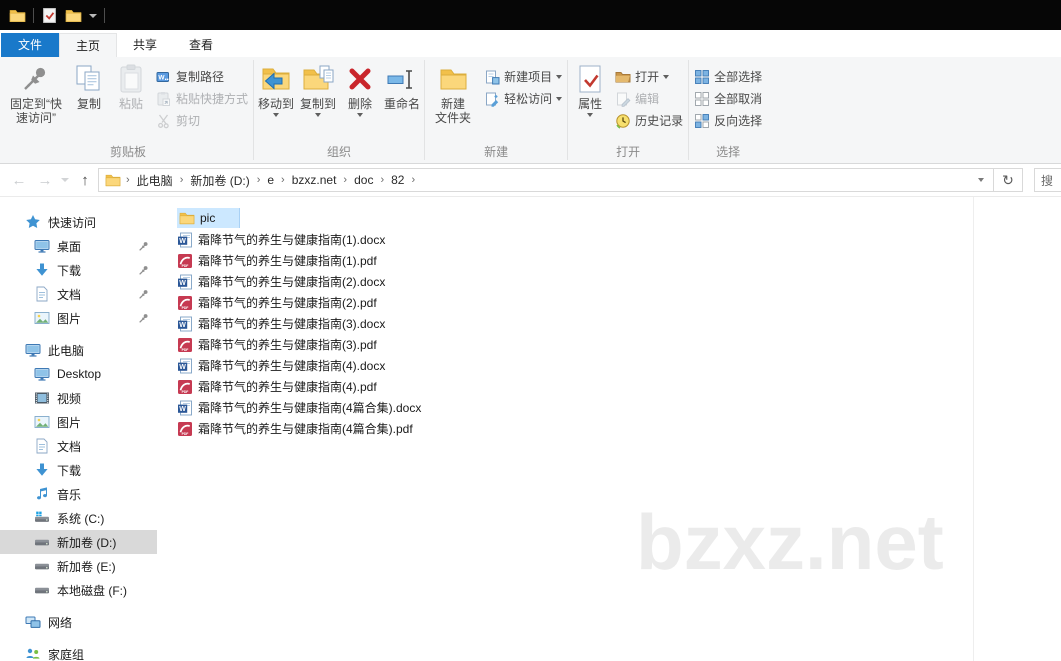  I want to click on copy-button: 复制, so click(89, 85).